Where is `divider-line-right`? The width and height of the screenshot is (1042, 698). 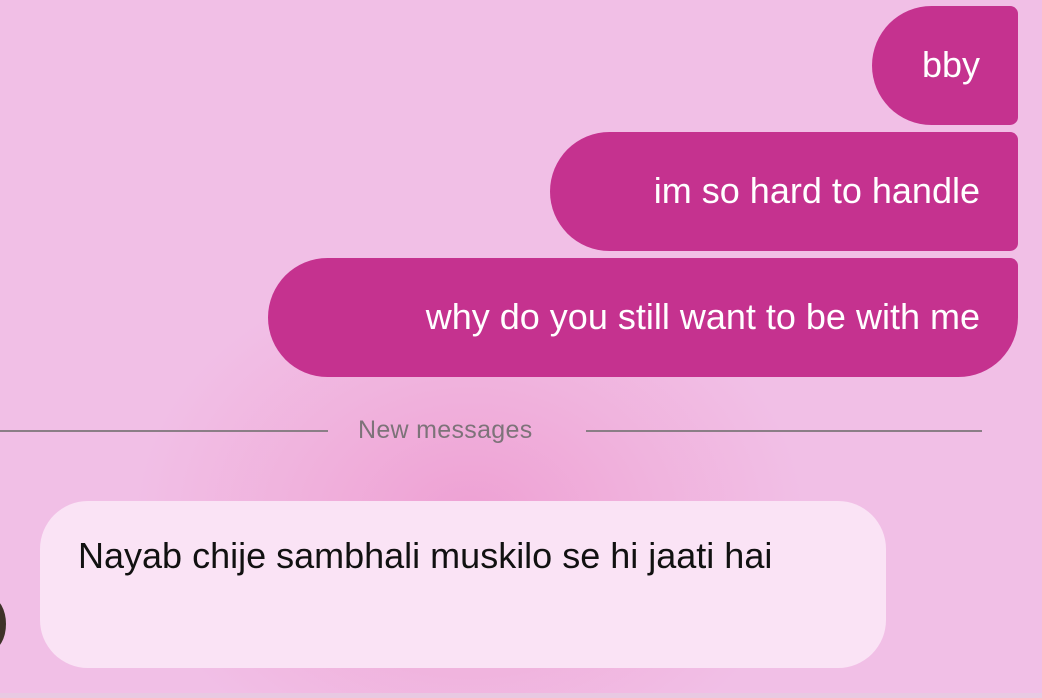 divider-line-right is located at coordinates (784, 431).